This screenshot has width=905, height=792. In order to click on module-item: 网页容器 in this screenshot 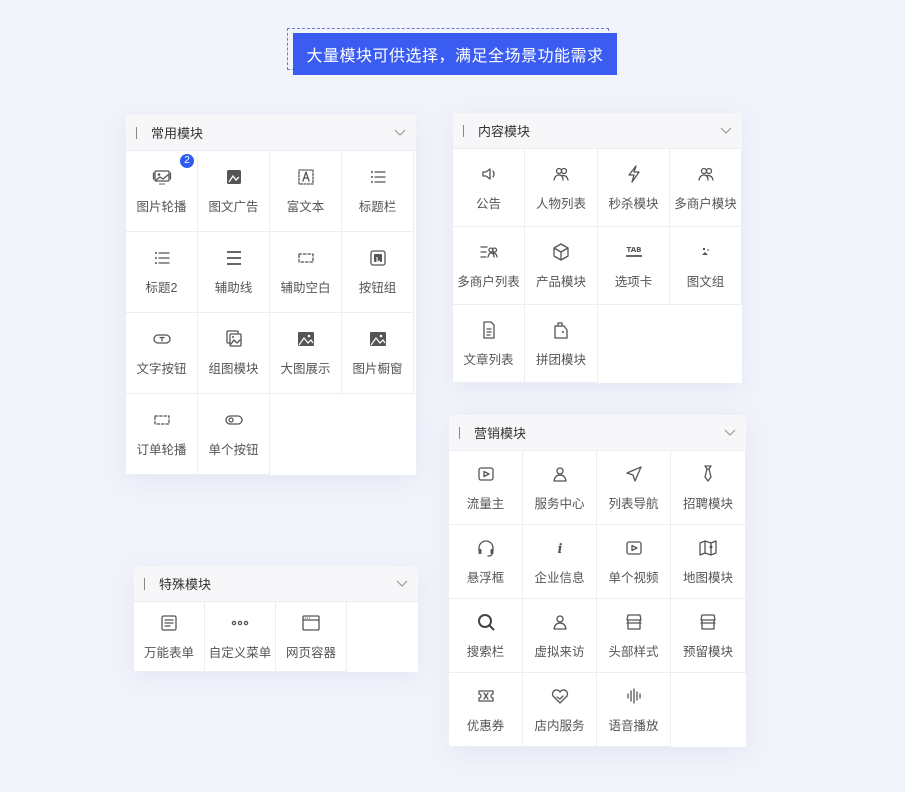, I will do `click(311, 637)`.